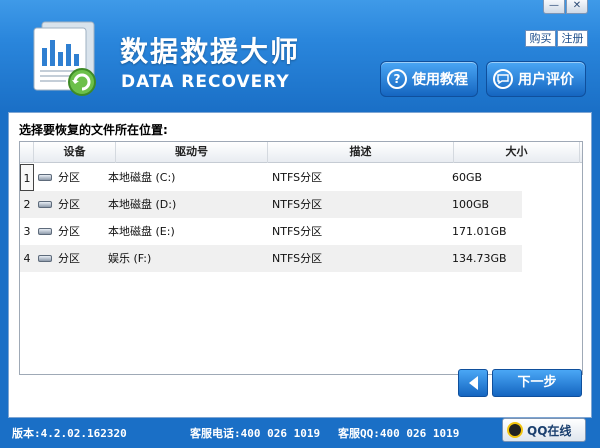 The image size is (600, 448). I want to click on document-chart-icon, so click(64, 58).